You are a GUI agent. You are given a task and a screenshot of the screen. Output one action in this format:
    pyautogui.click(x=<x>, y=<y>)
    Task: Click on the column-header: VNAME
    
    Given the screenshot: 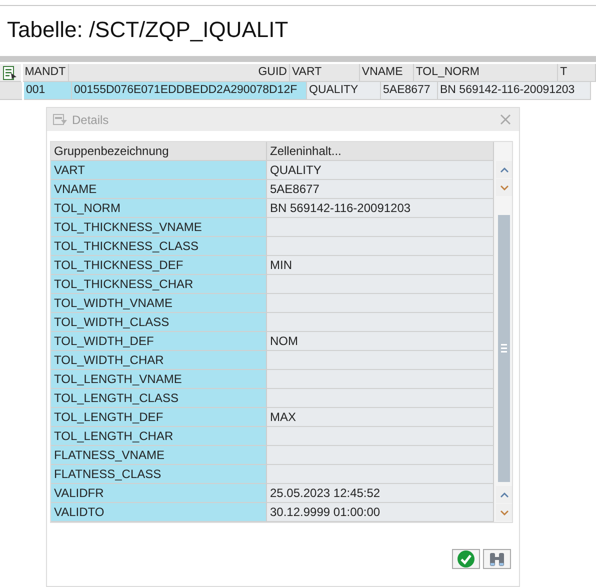 What is the action you would take?
    pyautogui.click(x=387, y=73)
    